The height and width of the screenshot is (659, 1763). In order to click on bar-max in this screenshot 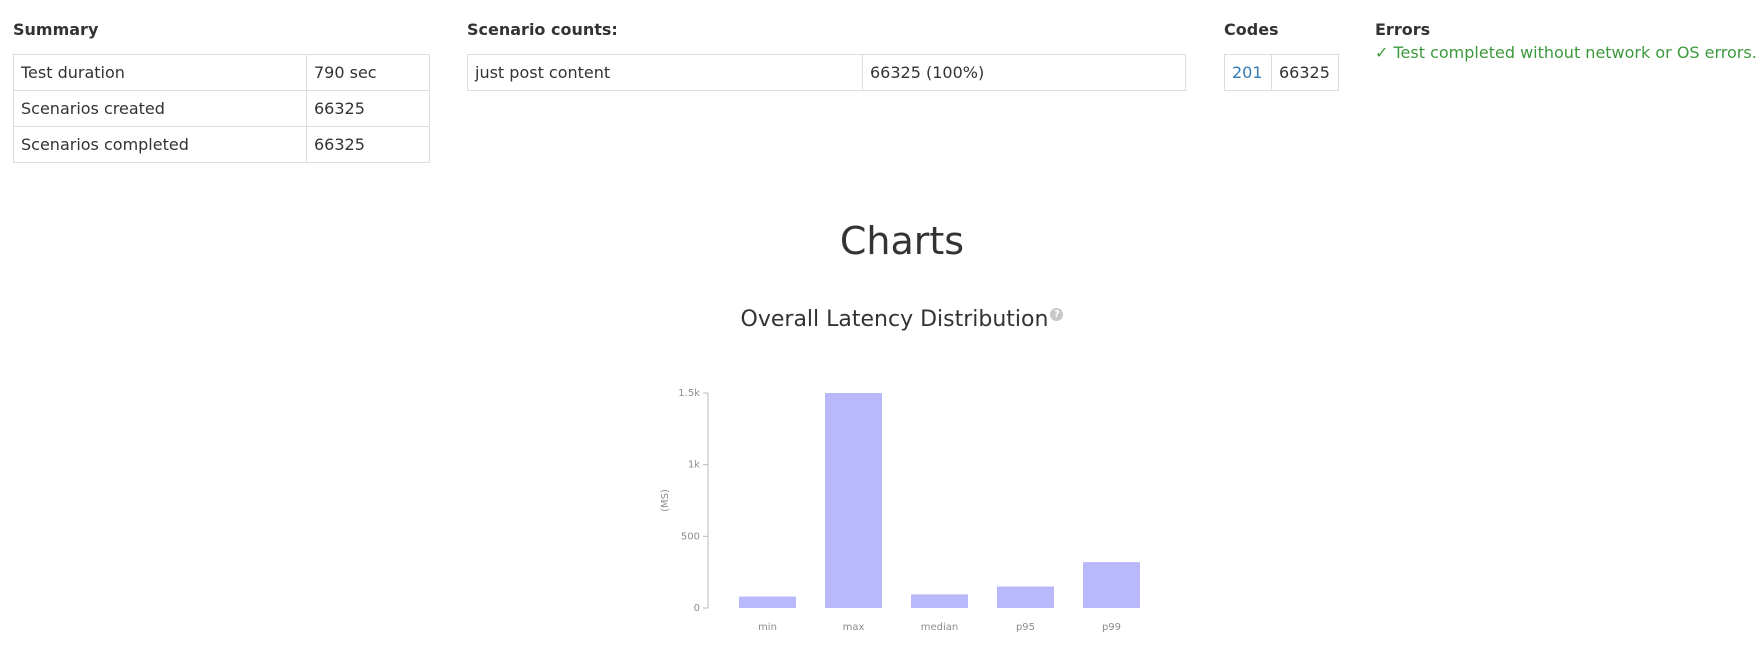, I will do `click(853, 500)`.